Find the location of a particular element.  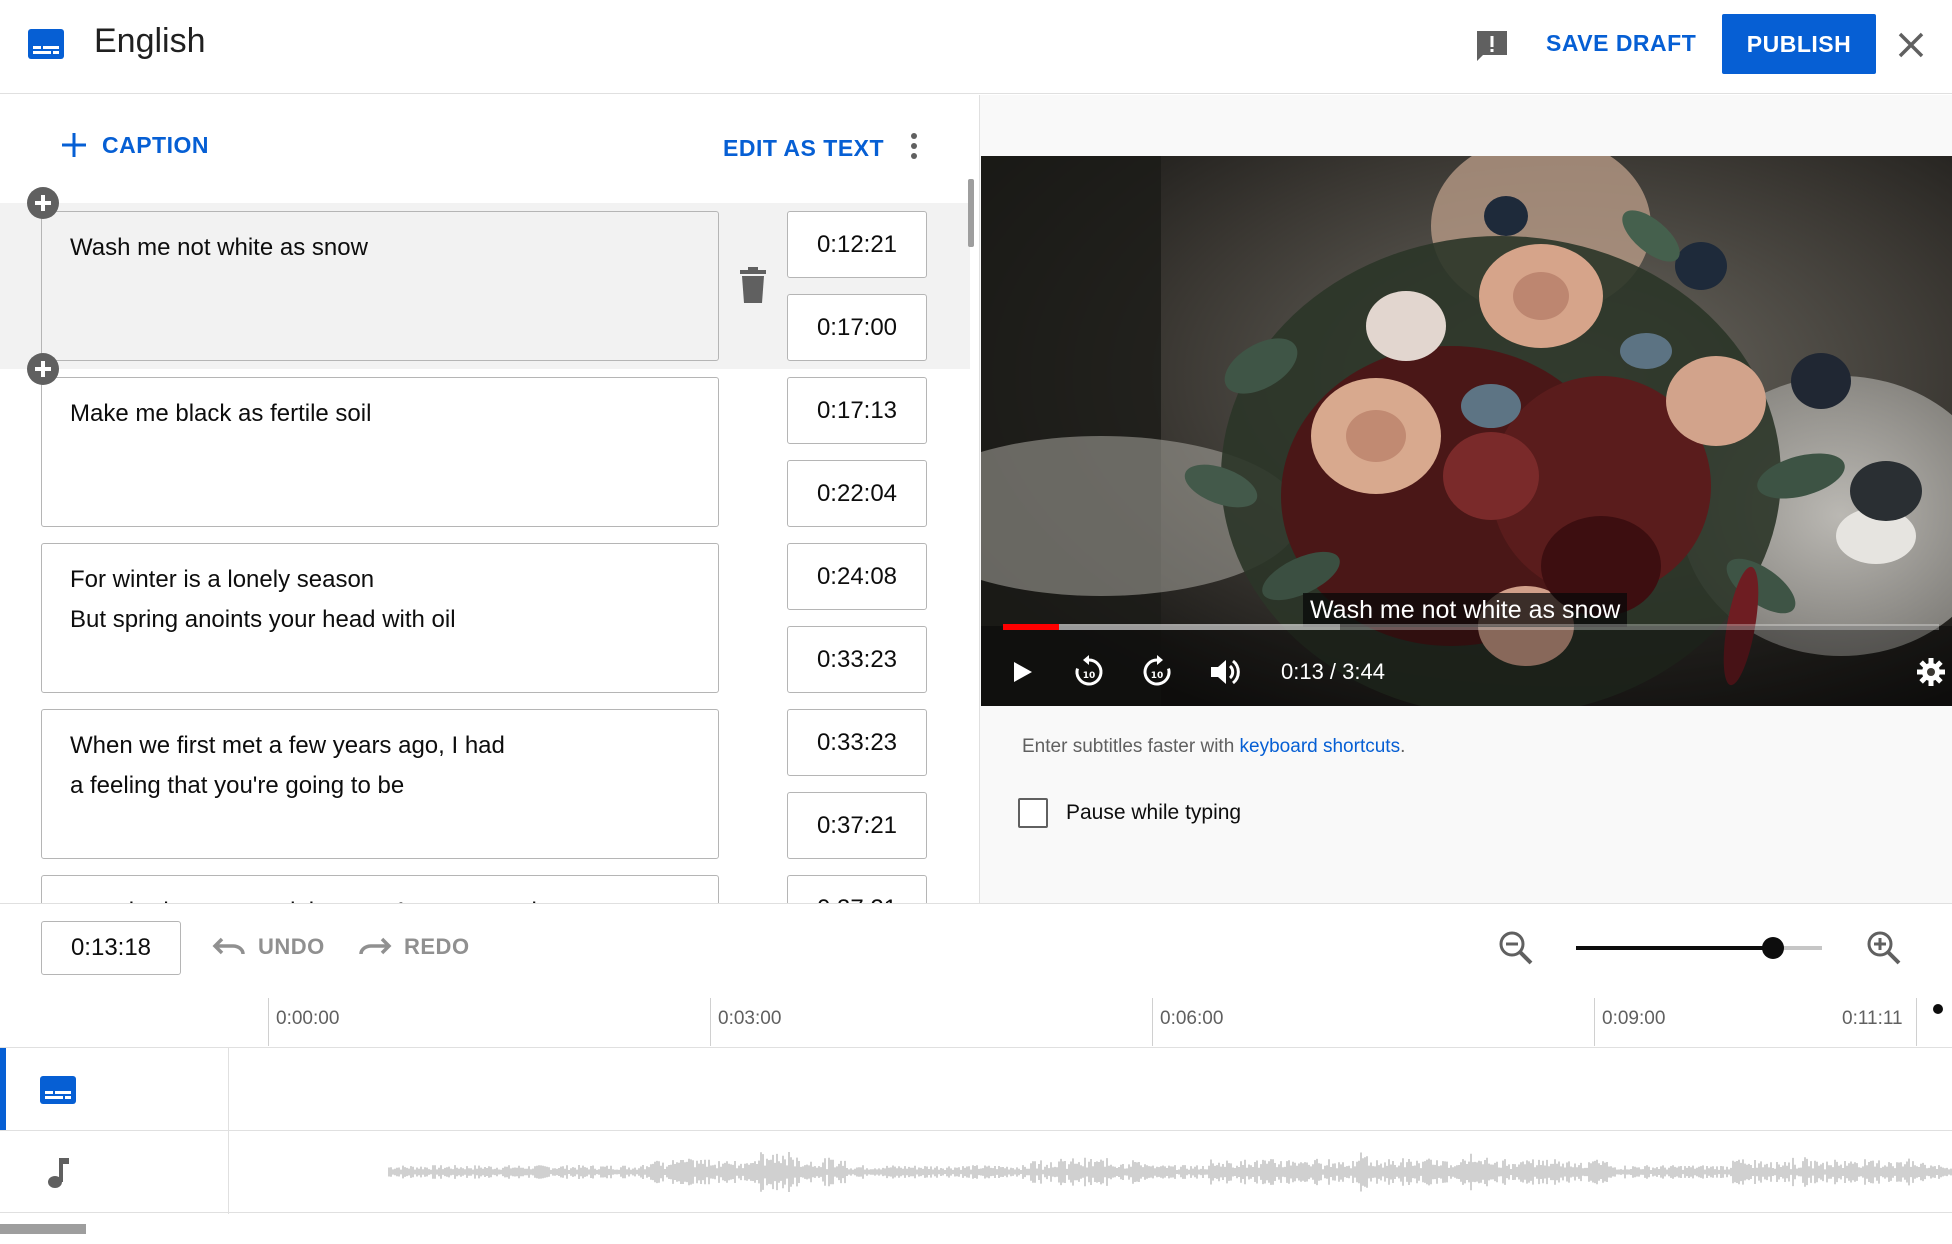

timeline-scrollbar is located at coordinates (43, 1229).